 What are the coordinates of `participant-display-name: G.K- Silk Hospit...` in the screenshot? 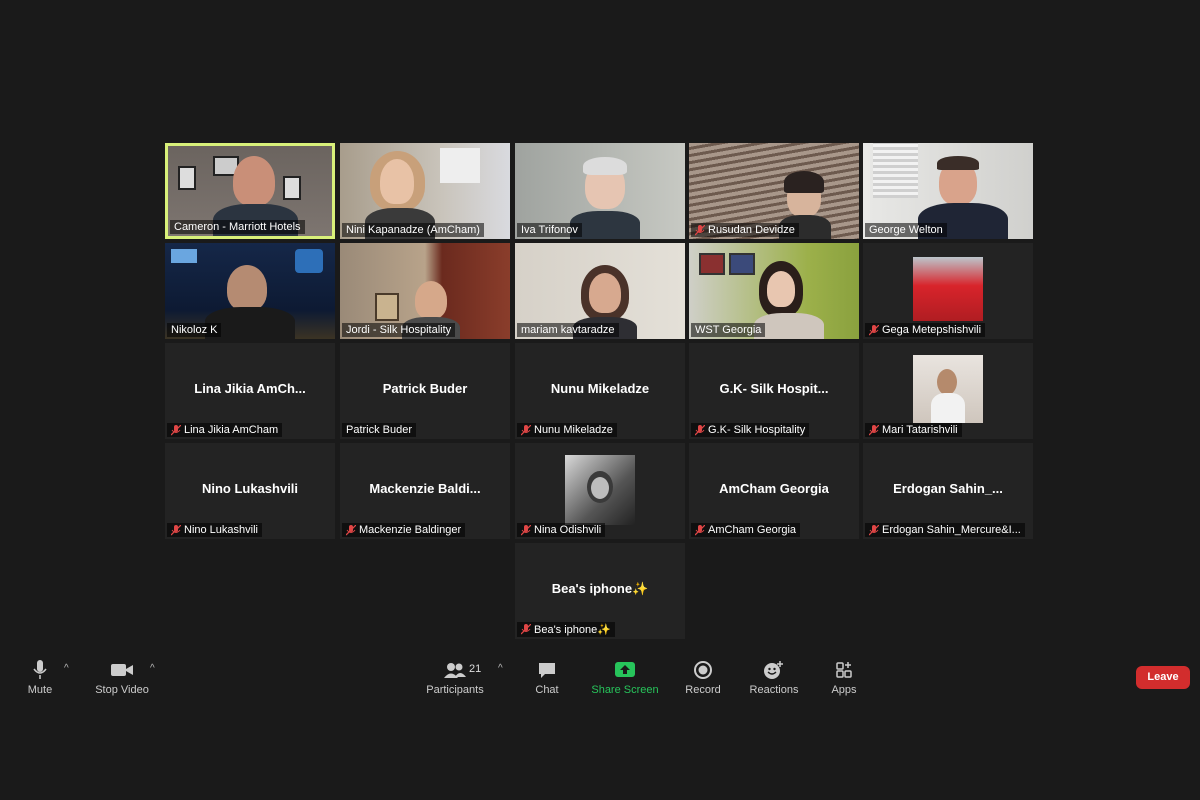 It's located at (774, 388).